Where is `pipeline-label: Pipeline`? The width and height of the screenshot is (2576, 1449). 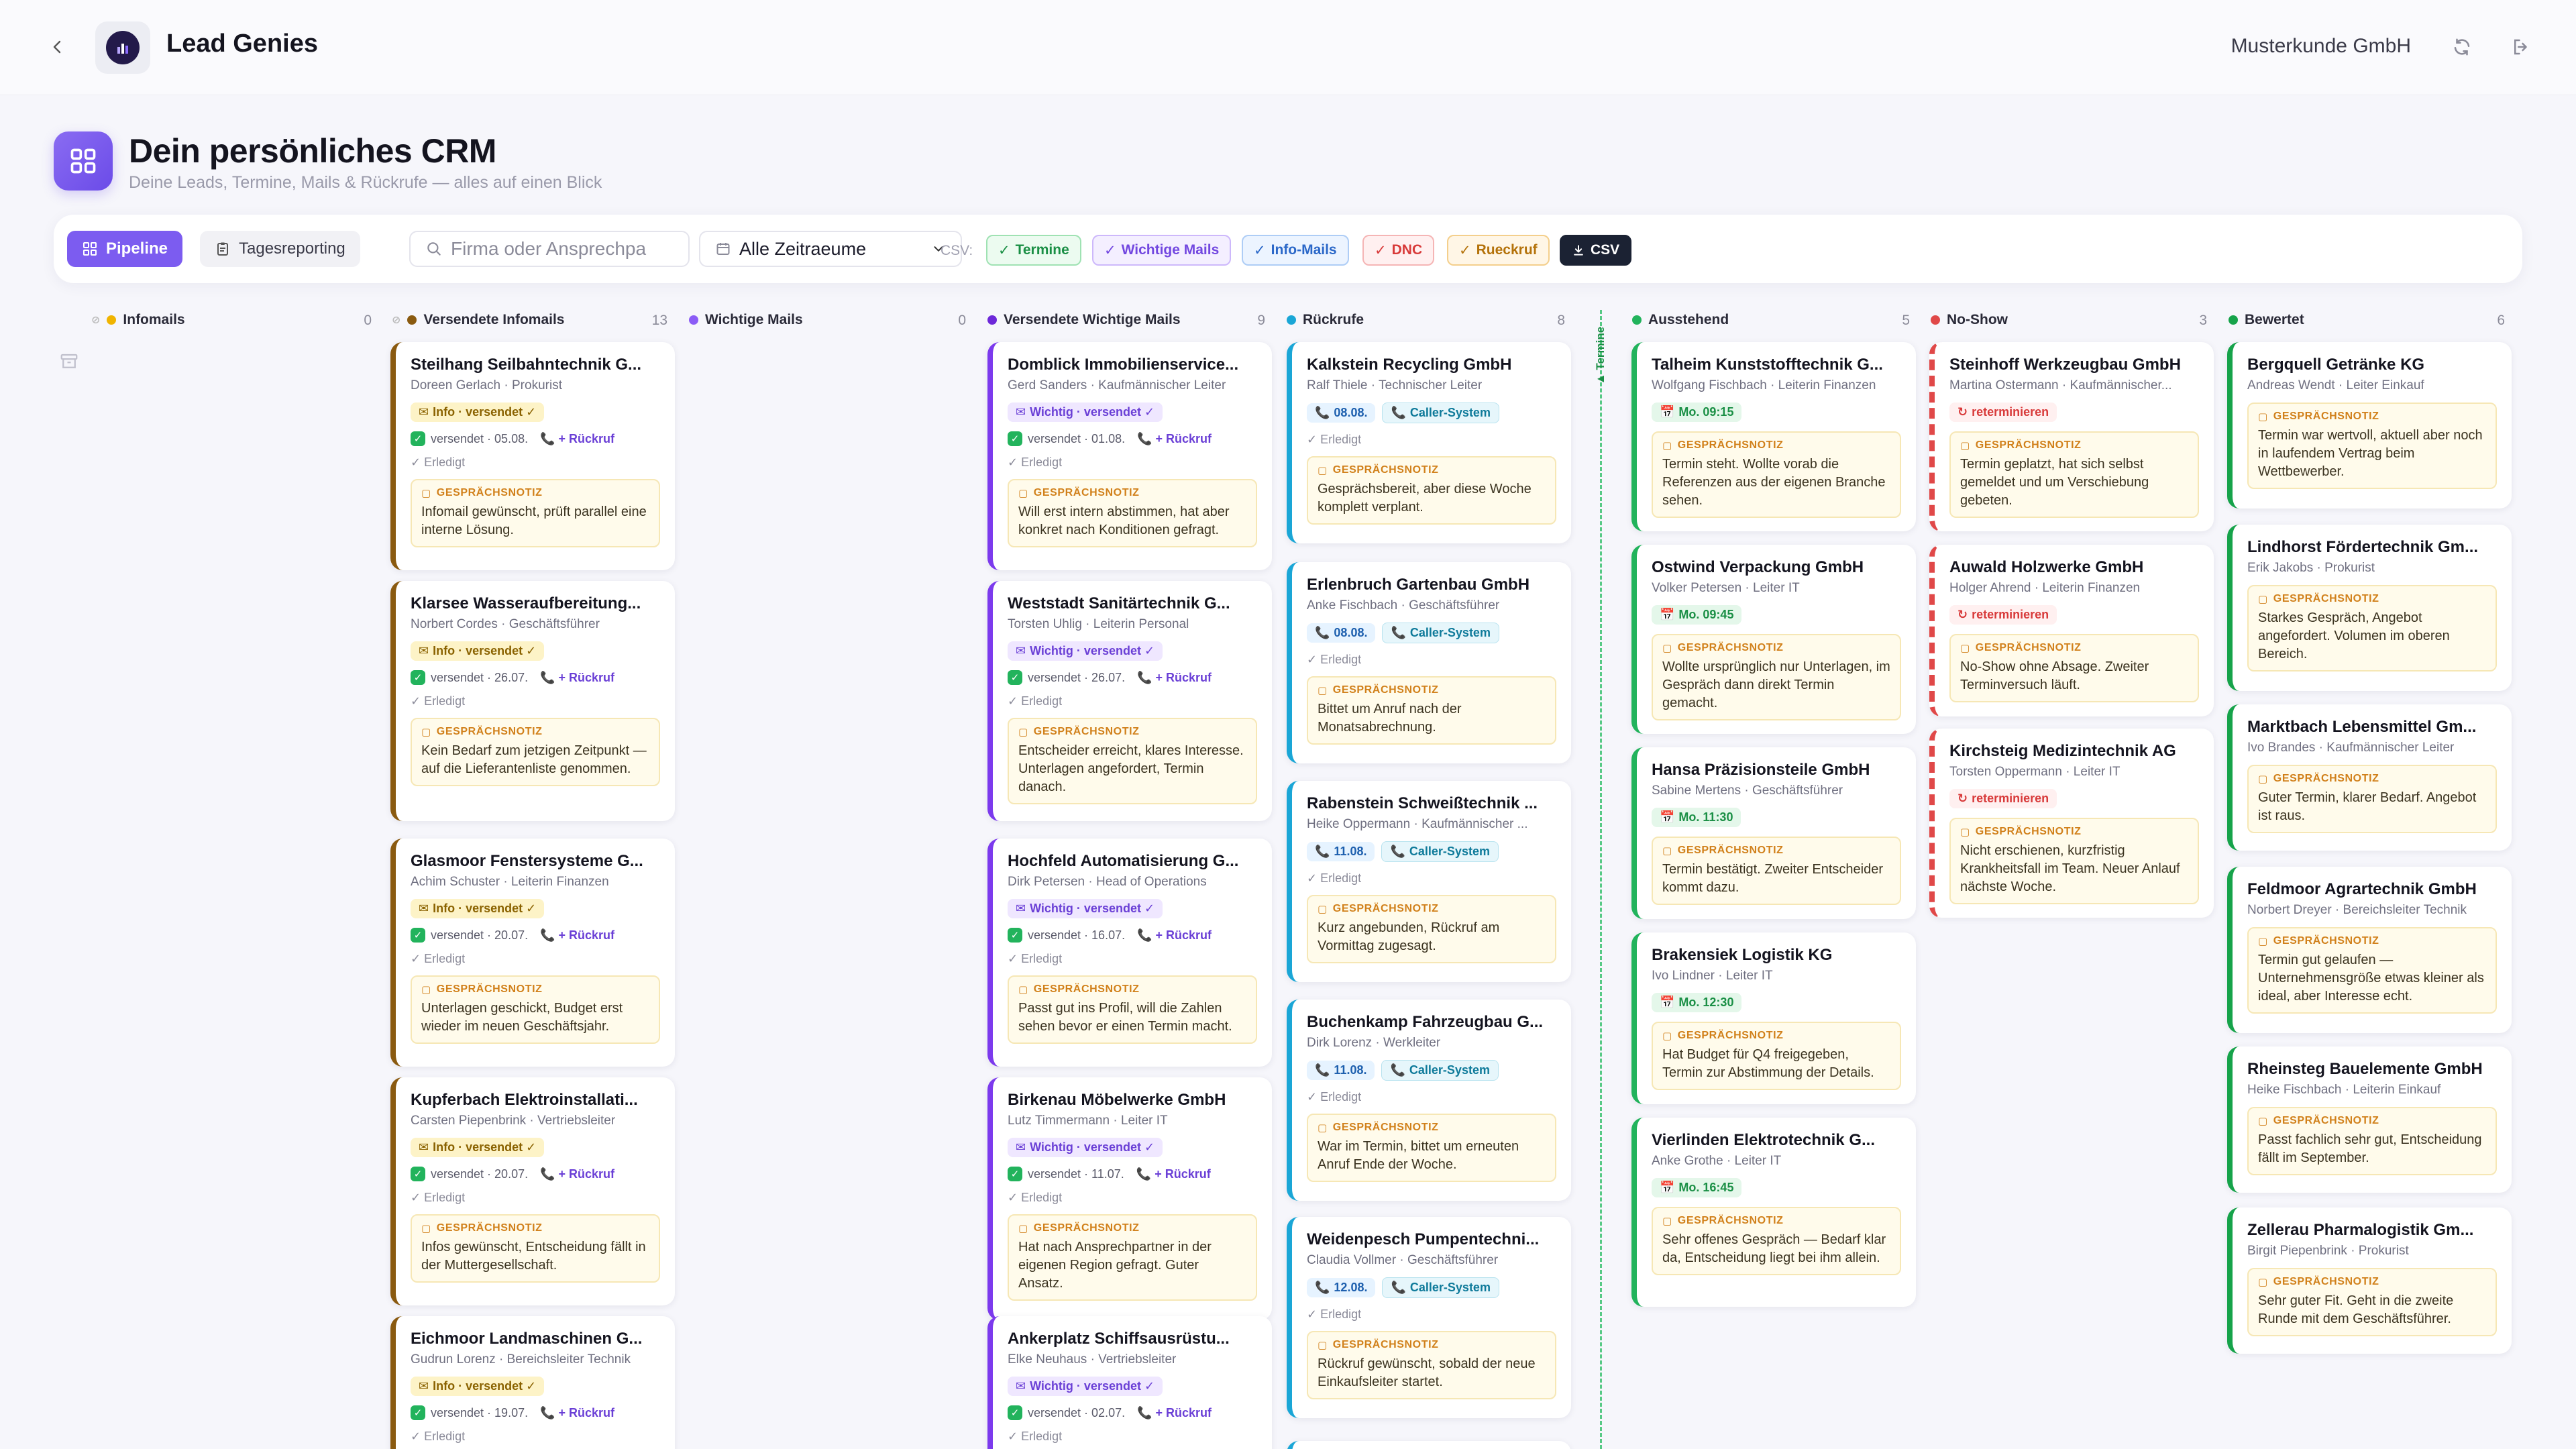 pipeline-label: Pipeline is located at coordinates (137, 248).